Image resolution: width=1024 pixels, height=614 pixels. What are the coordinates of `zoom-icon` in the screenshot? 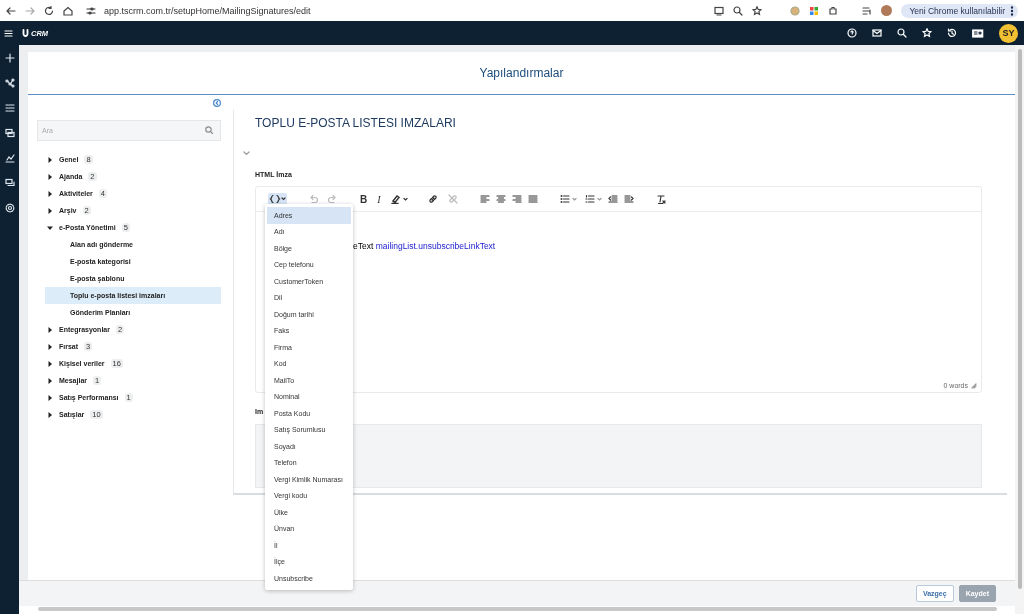 It's located at (738, 10).